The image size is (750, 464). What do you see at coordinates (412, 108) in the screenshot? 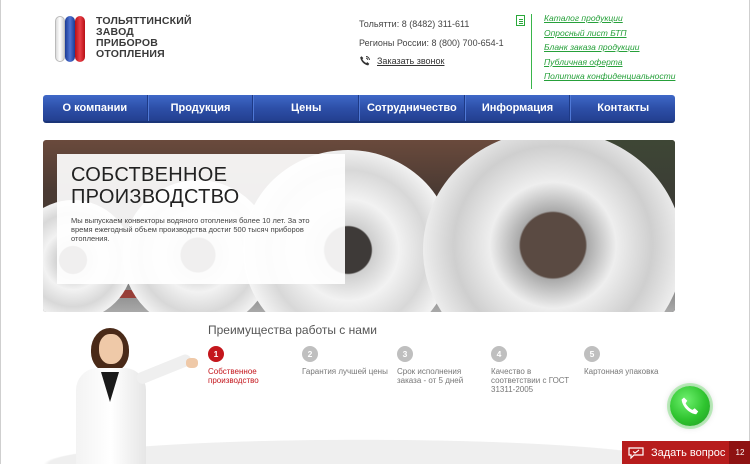
I see `nav-item-cooperation: Сотрудничество` at bounding box center [412, 108].